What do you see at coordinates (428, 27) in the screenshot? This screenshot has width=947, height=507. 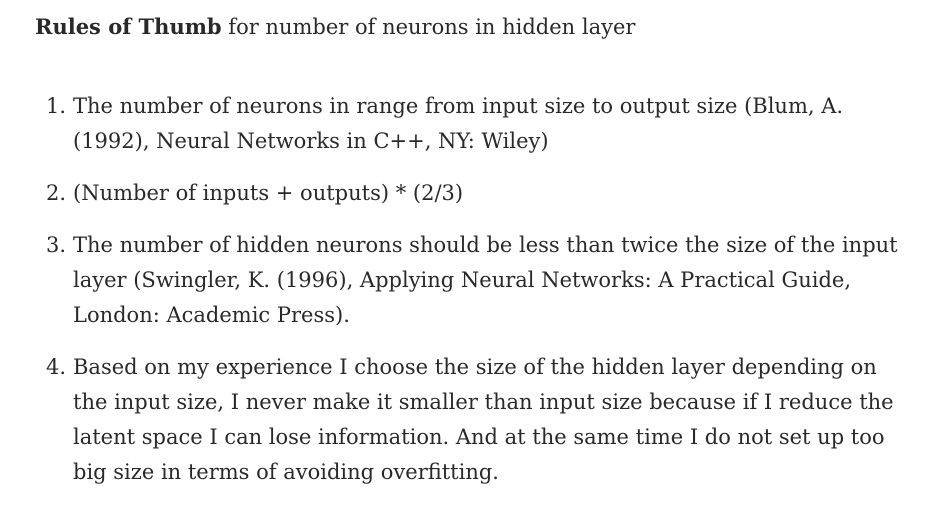 I see `heading-rest-text: for number of neurons in hidden layer` at bounding box center [428, 27].